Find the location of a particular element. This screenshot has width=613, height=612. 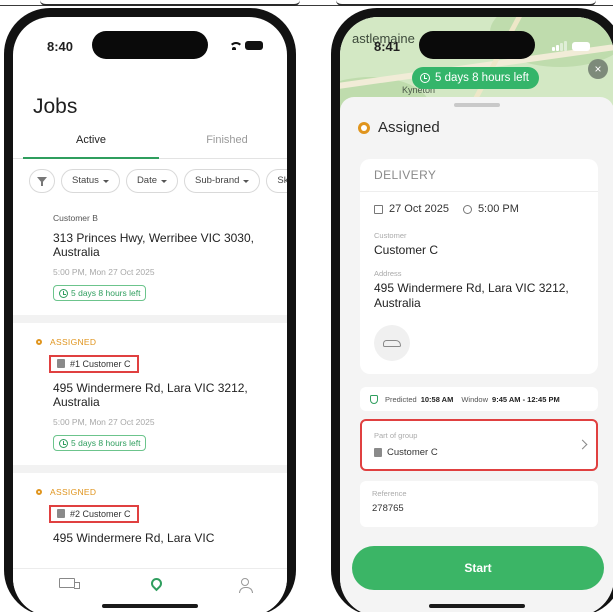

page-title: Jobs is located at coordinates (55, 106).